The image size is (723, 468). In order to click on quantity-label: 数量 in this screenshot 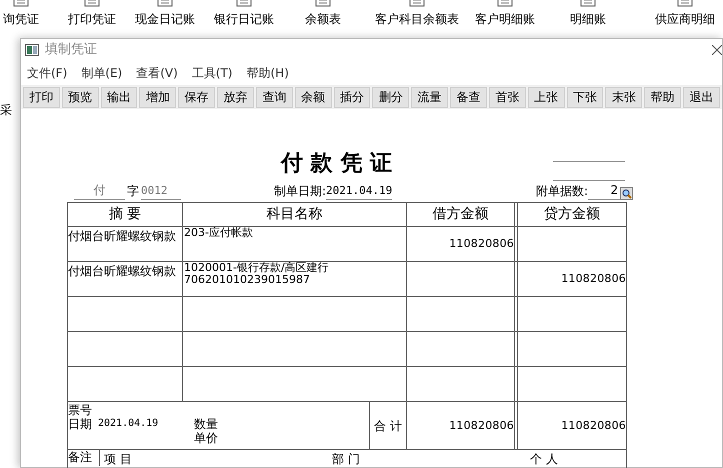, I will do `click(207, 424)`.